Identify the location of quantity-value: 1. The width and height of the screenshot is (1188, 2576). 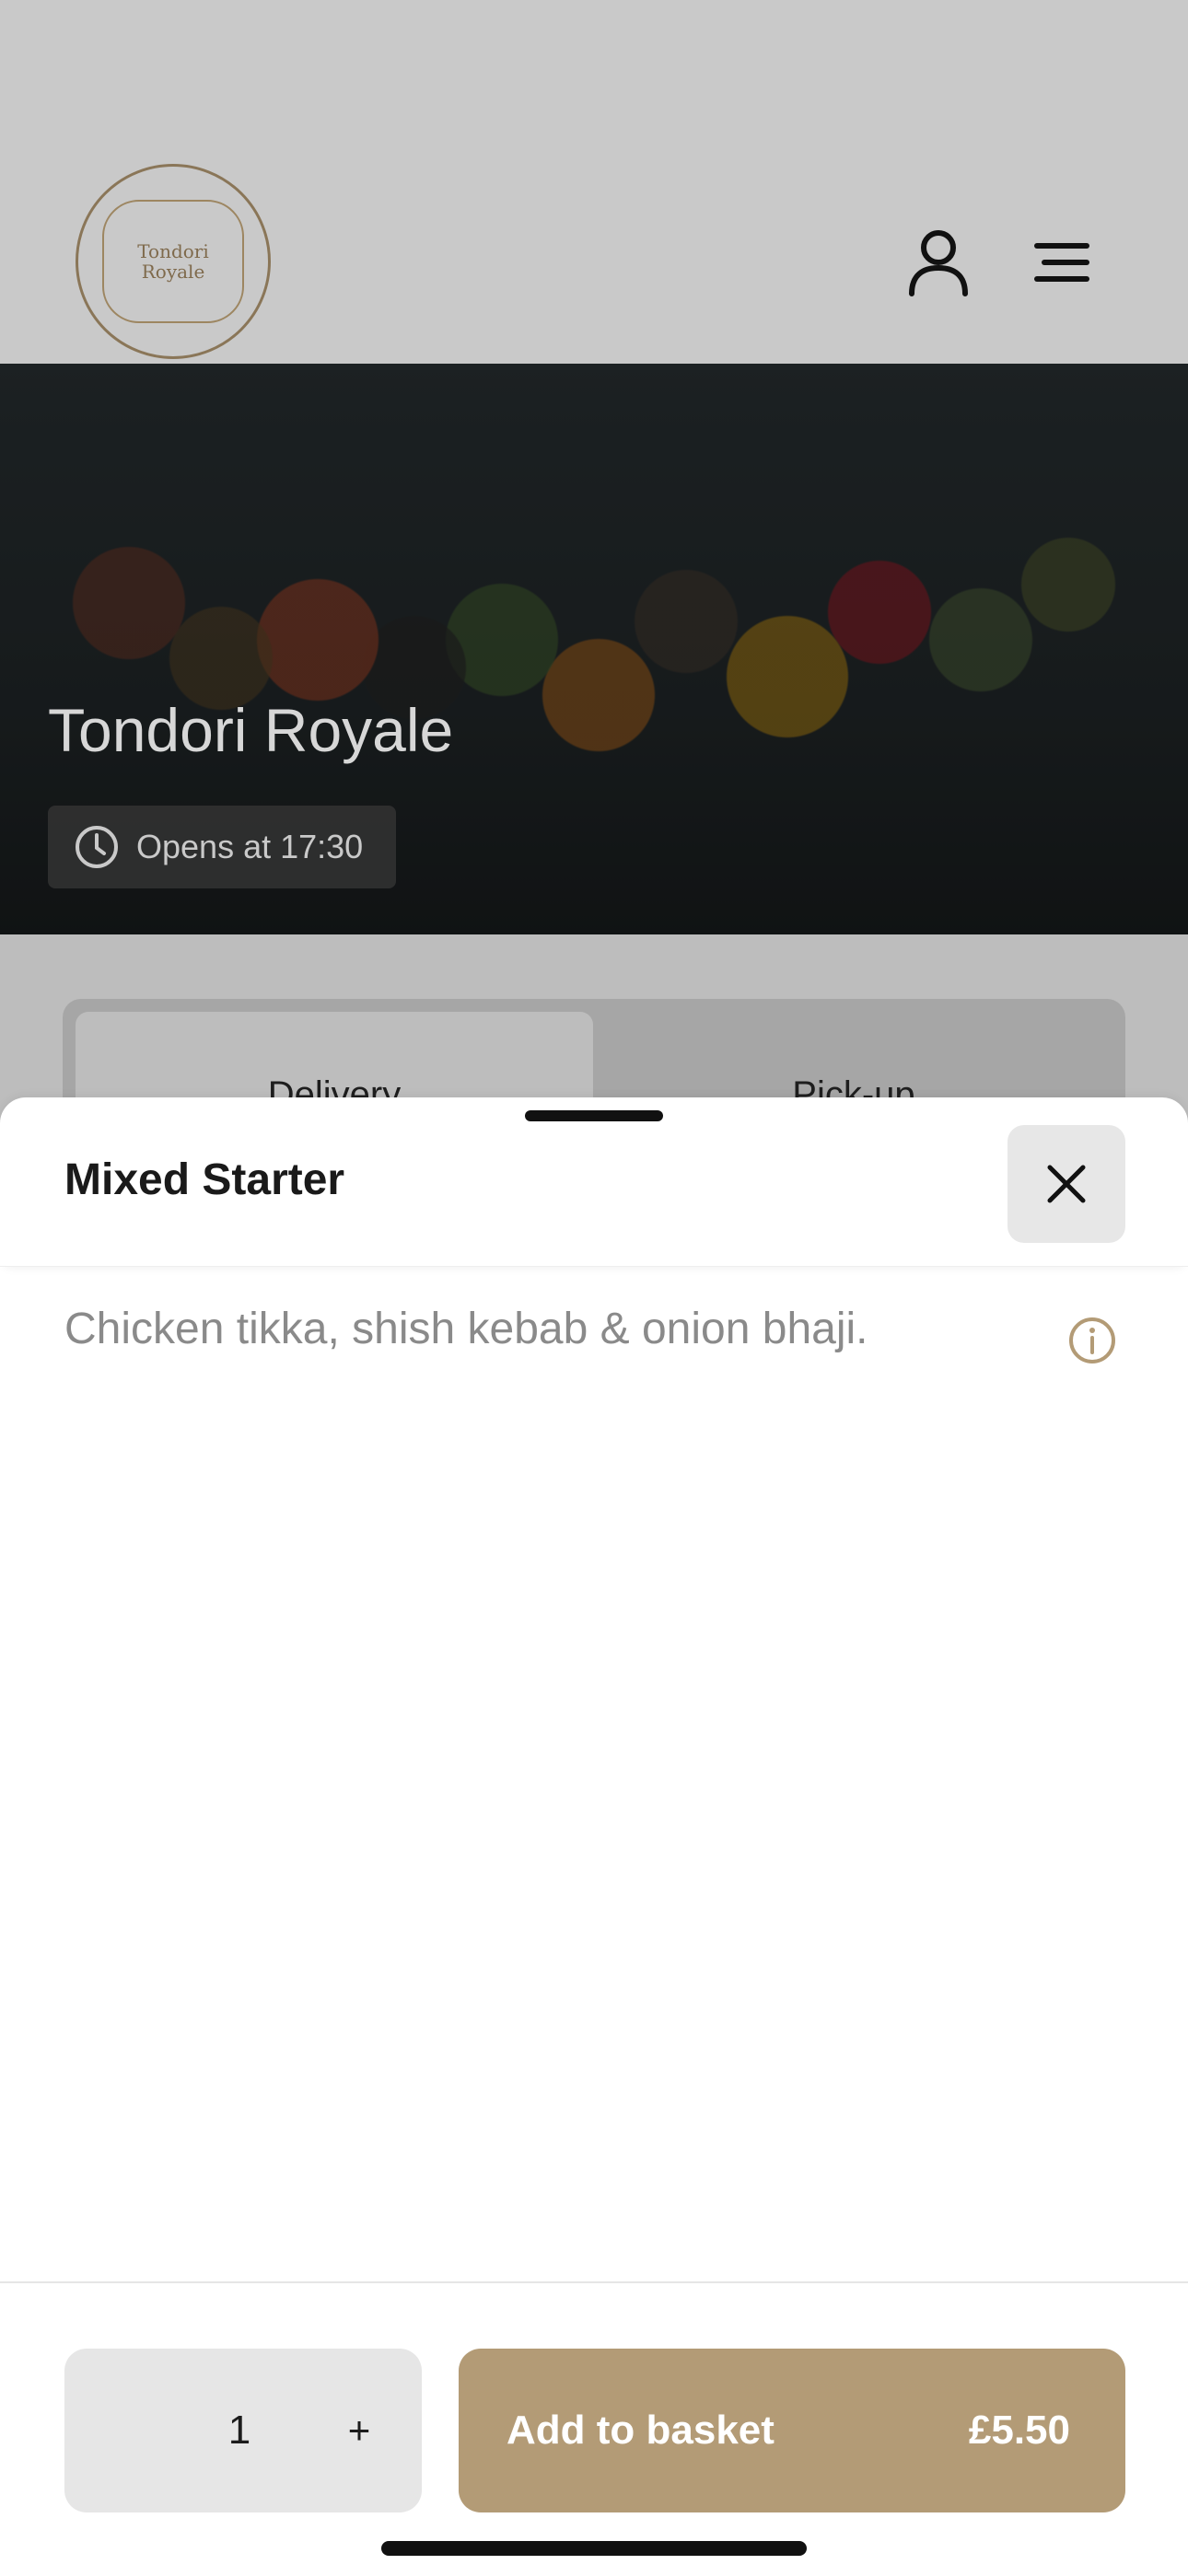
(239, 2430).